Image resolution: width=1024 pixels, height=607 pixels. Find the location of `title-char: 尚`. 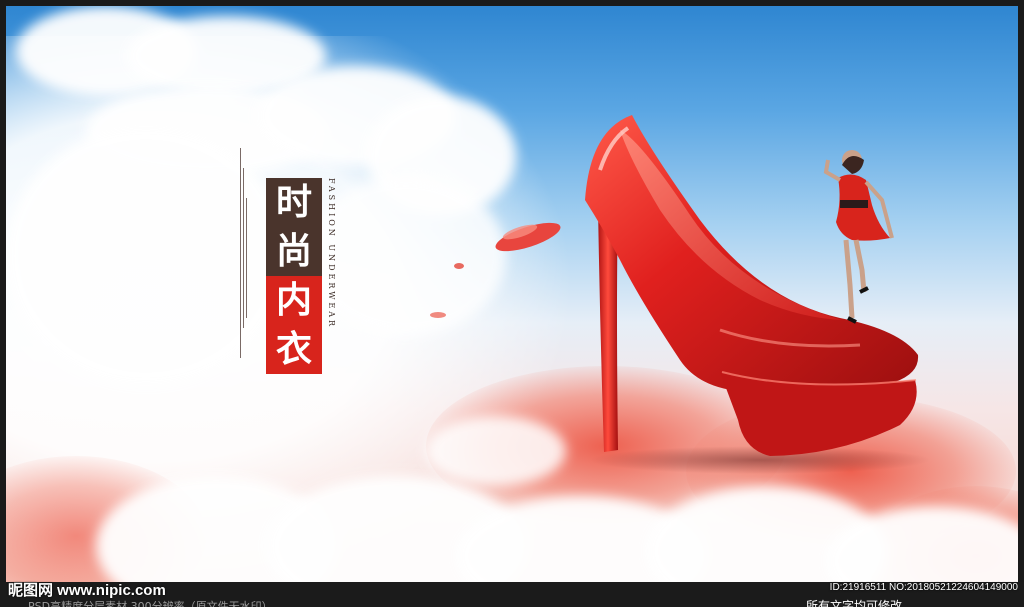

title-char: 尚 is located at coordinates (294, 251).